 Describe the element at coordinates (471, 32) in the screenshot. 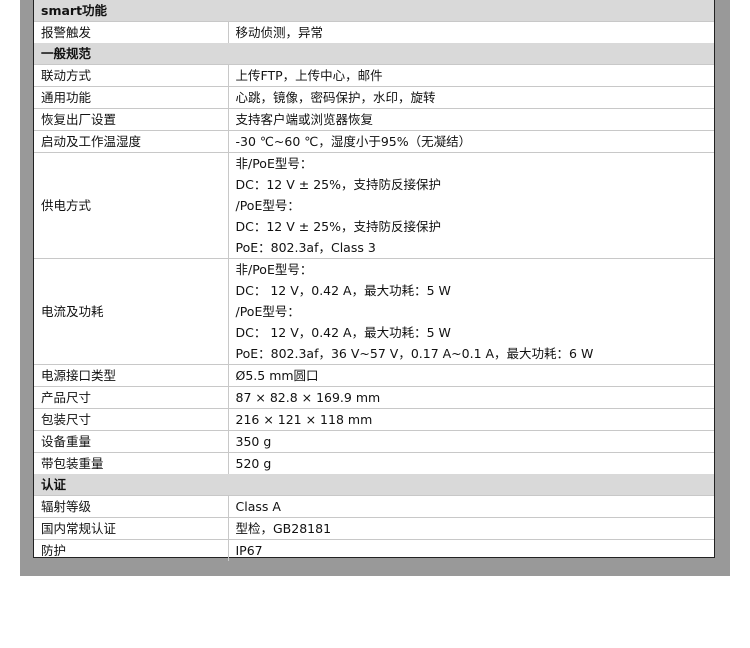

I see `spec-value: 移动侦测，异常` at that location.